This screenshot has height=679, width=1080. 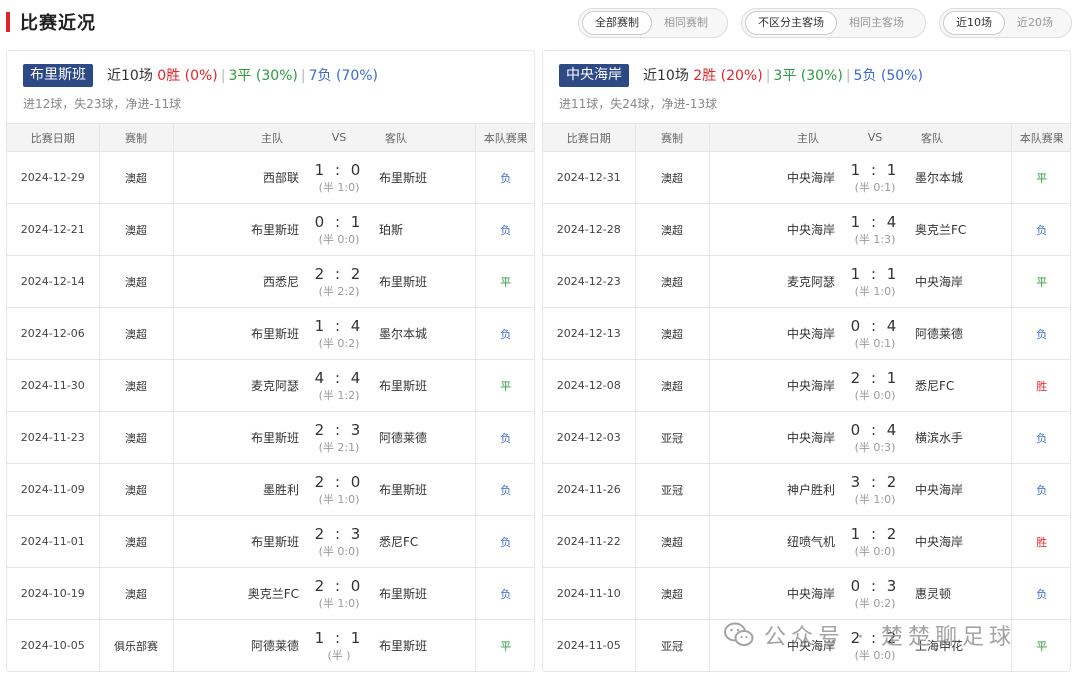 What do you see at coordinates (135, 645) in the screenshot?
I see `match-competition: 俱乐部赛` at bounding box center [135, 645].